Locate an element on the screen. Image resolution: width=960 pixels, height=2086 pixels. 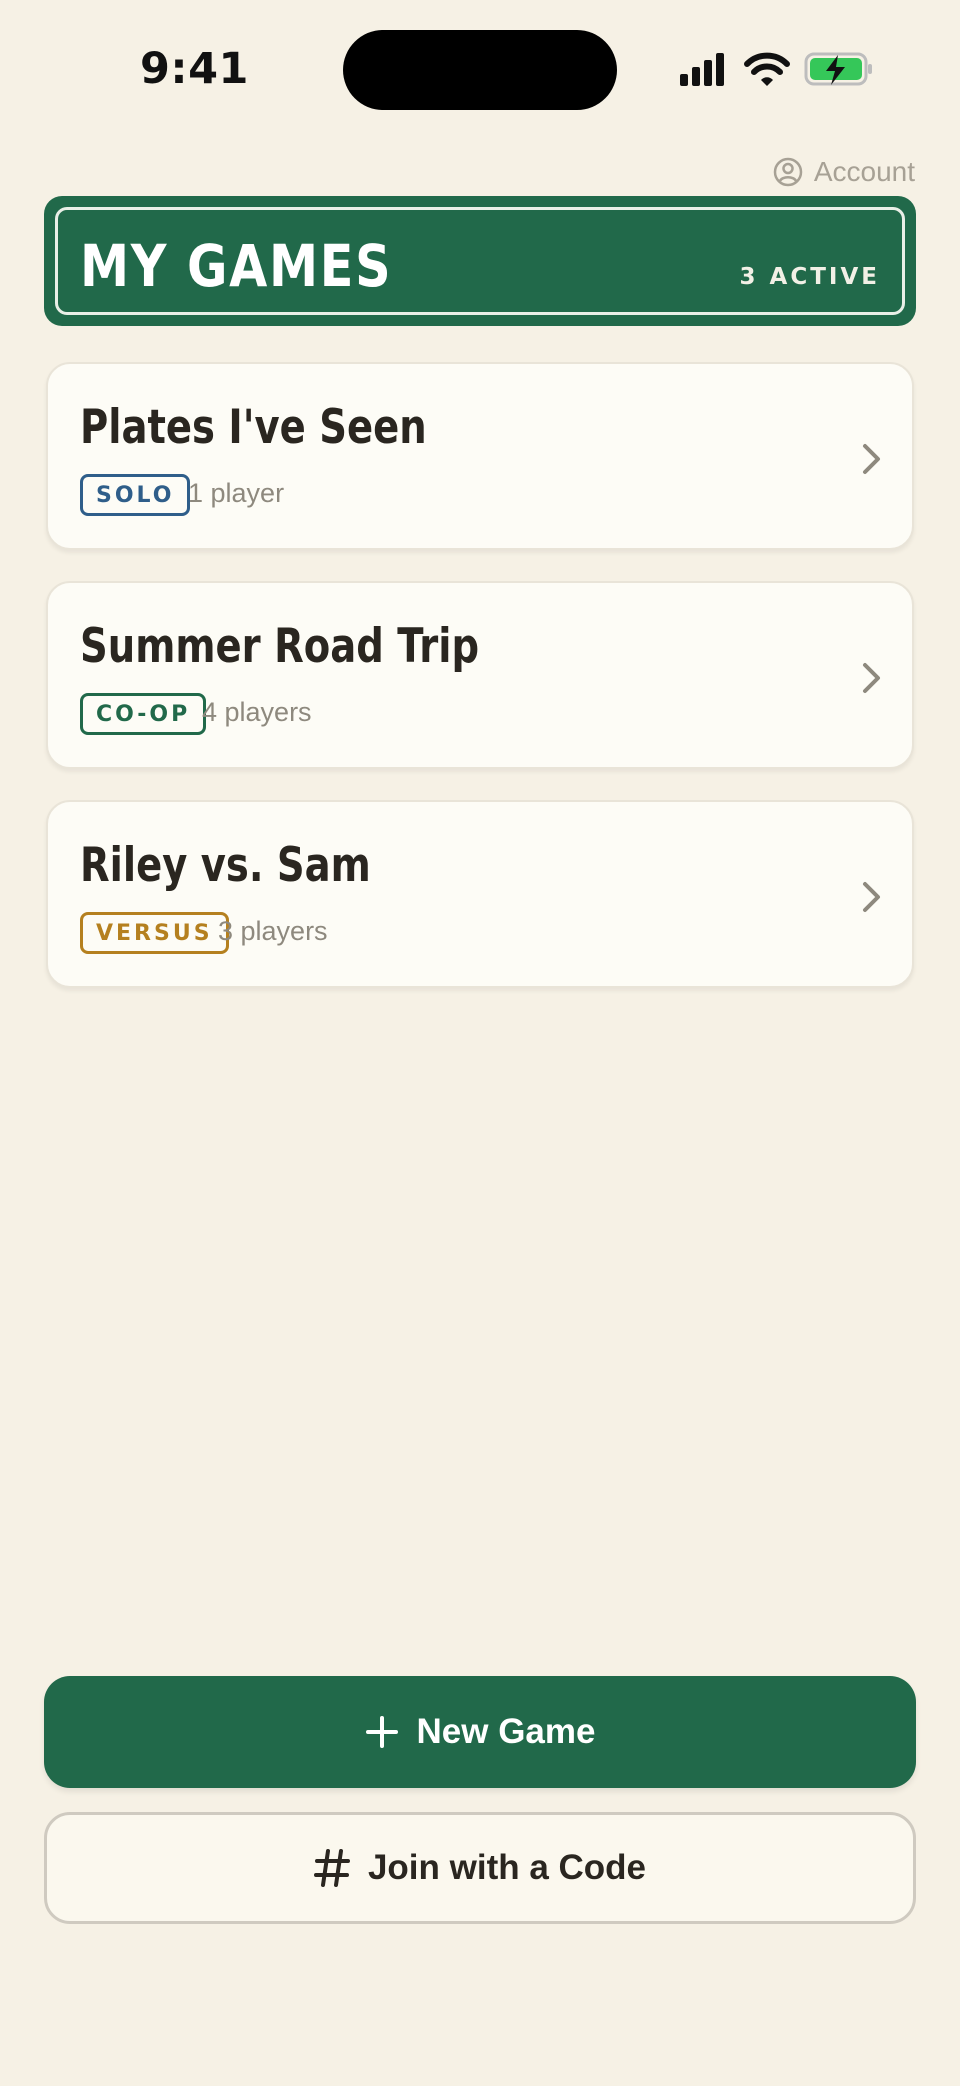
account-link: Account is located at coordinates (843, 172).